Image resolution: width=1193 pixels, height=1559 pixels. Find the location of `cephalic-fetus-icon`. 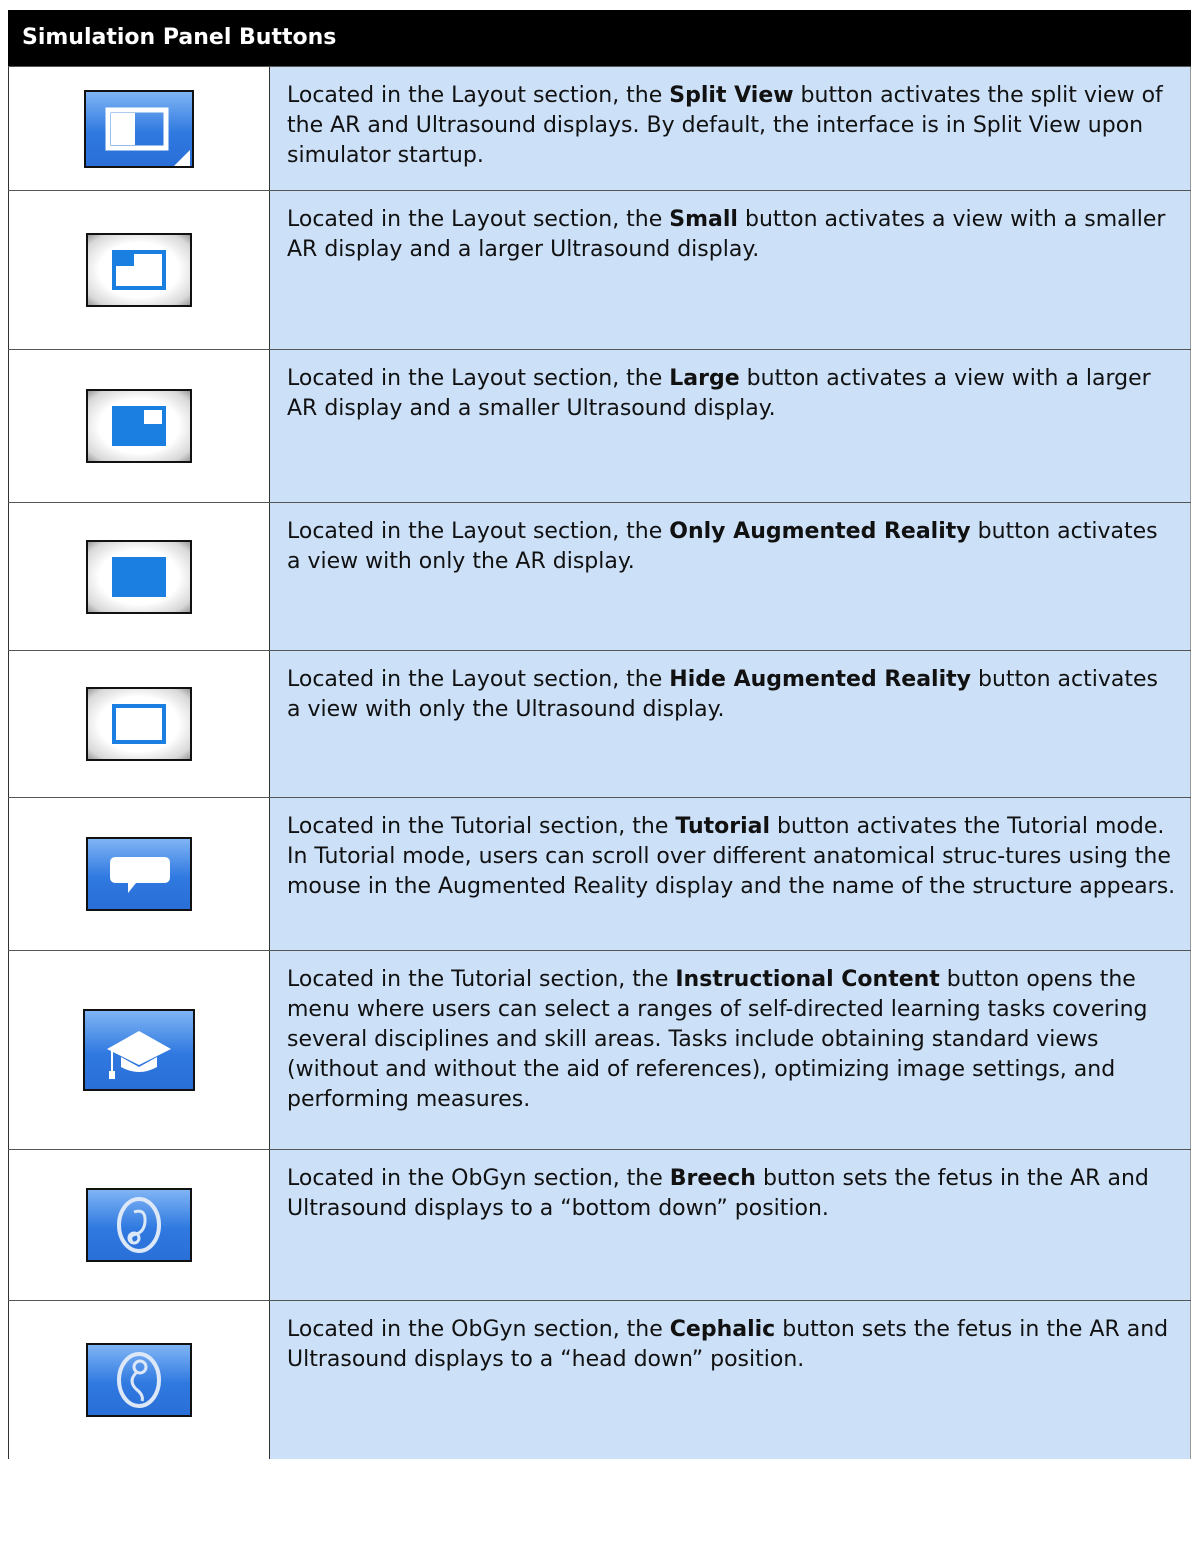

cephalic-fetus-icon is located at coordinates (139, 1380).